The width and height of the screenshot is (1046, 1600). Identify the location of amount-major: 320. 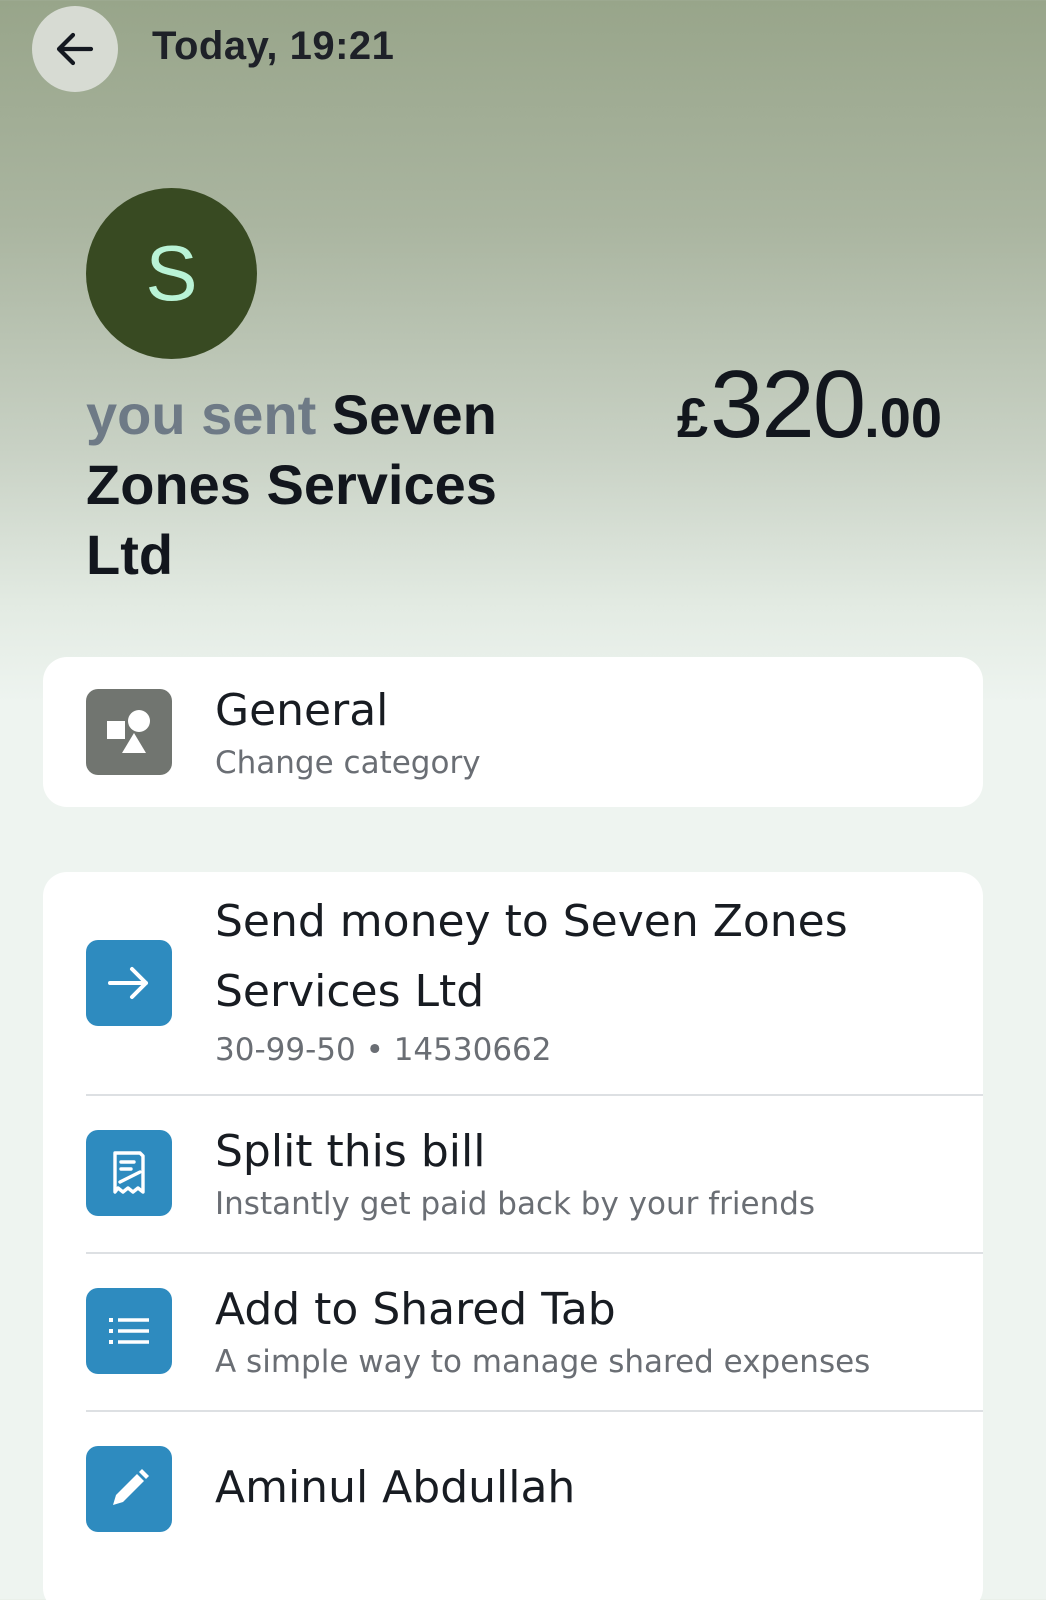
(787, 404).